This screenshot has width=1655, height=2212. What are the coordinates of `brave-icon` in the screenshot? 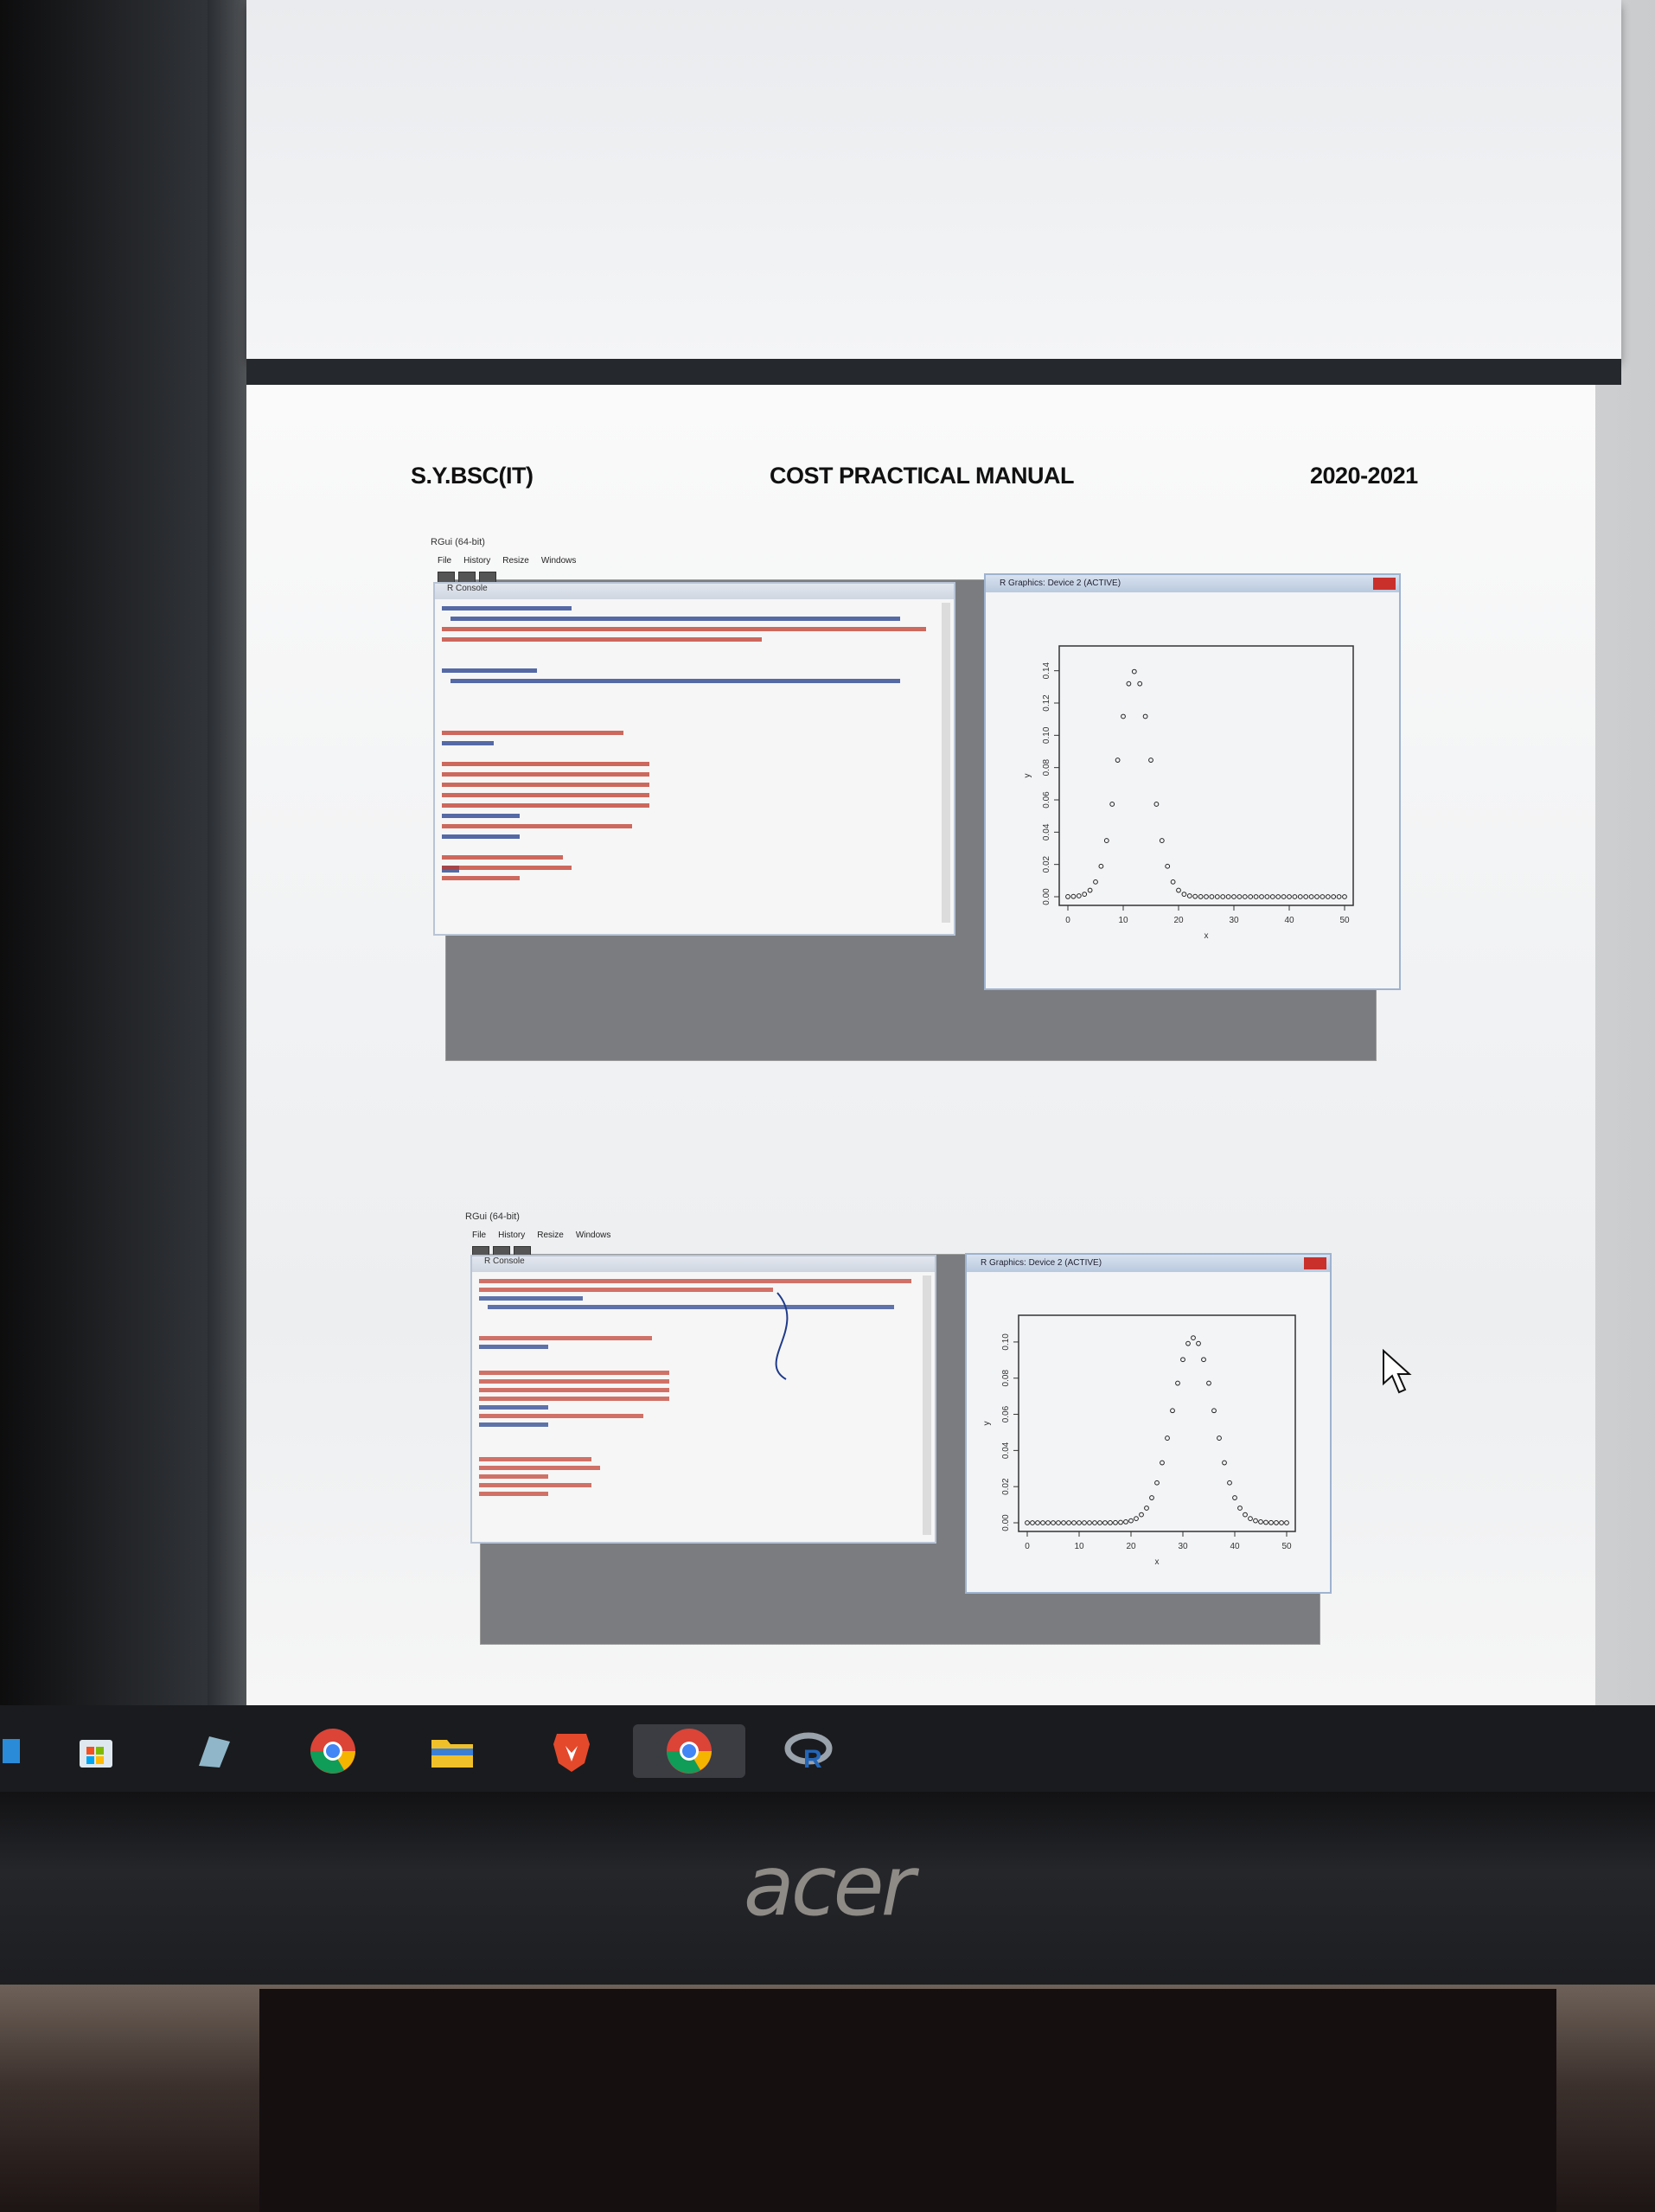 It's located at (571, 1753).